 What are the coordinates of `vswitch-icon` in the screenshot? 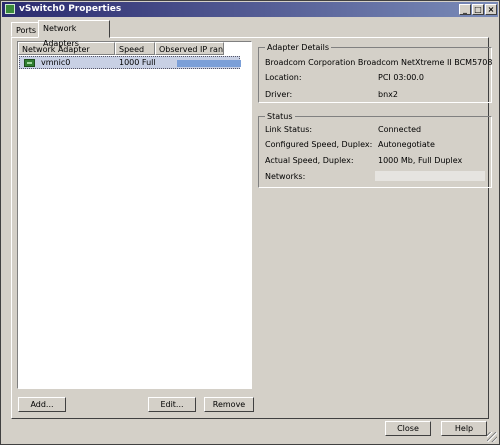 It's located at (10, 9).